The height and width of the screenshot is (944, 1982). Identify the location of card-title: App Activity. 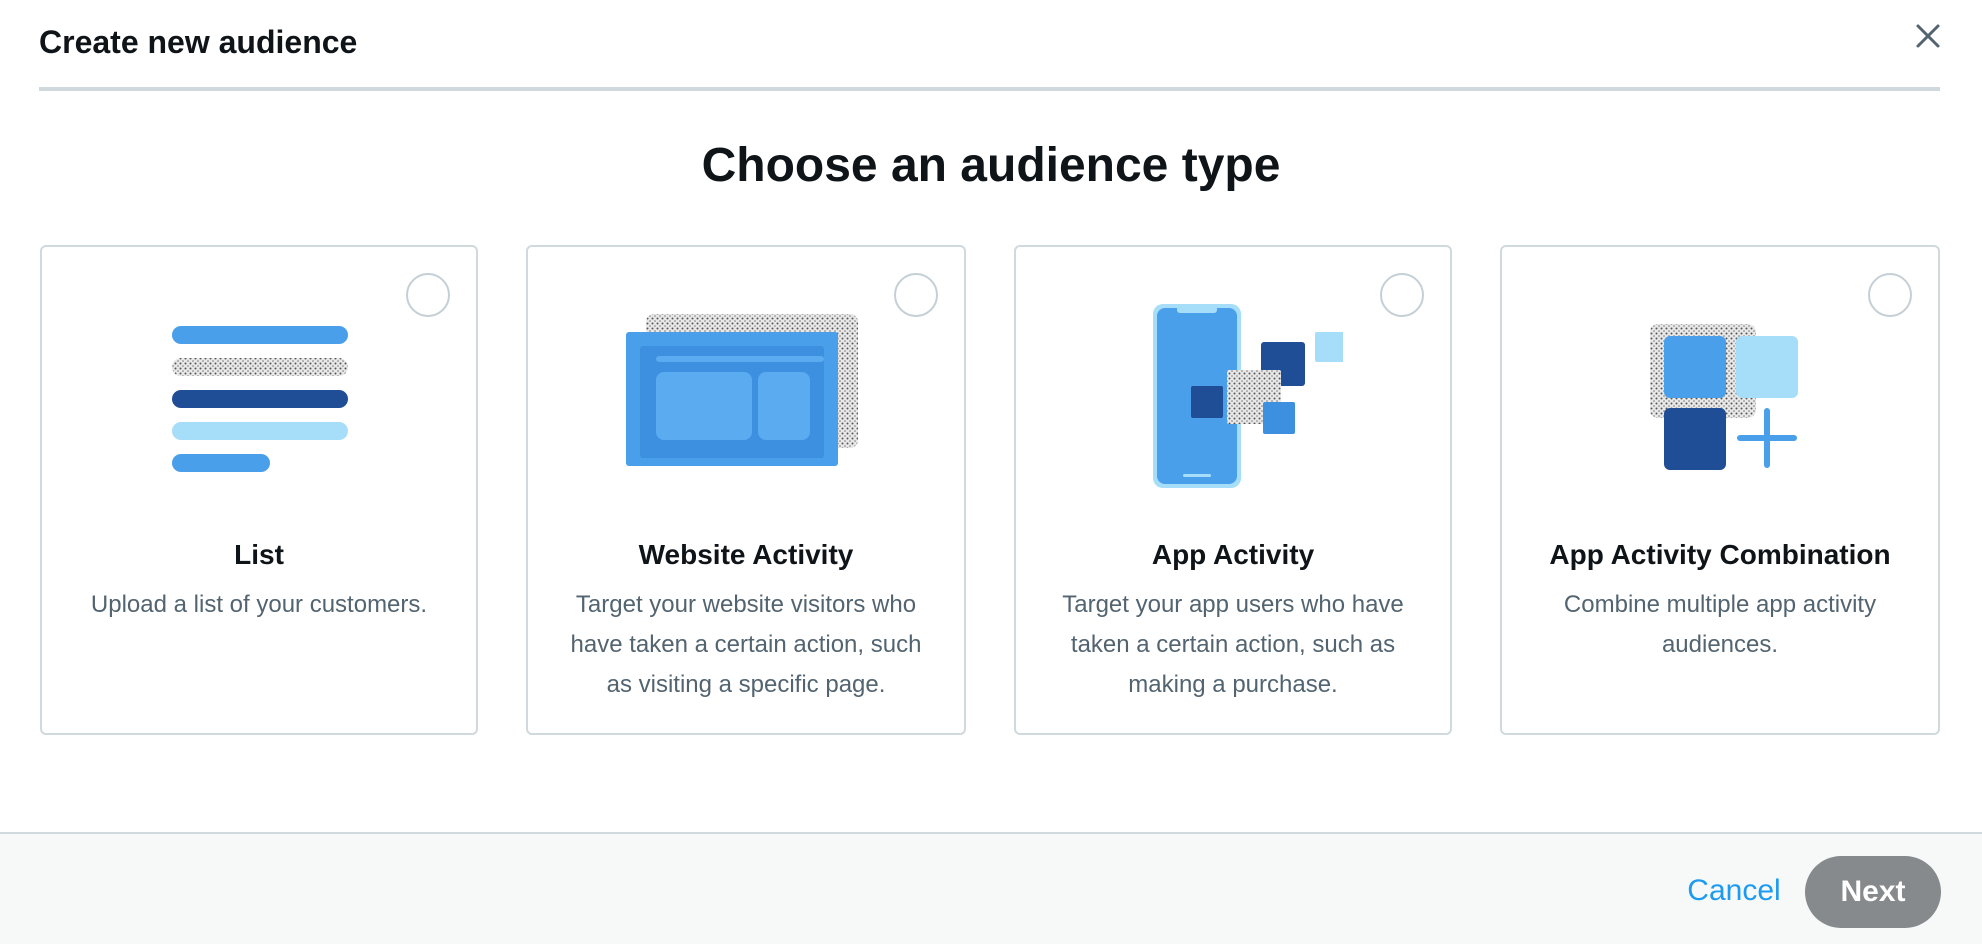
(1233, 554).